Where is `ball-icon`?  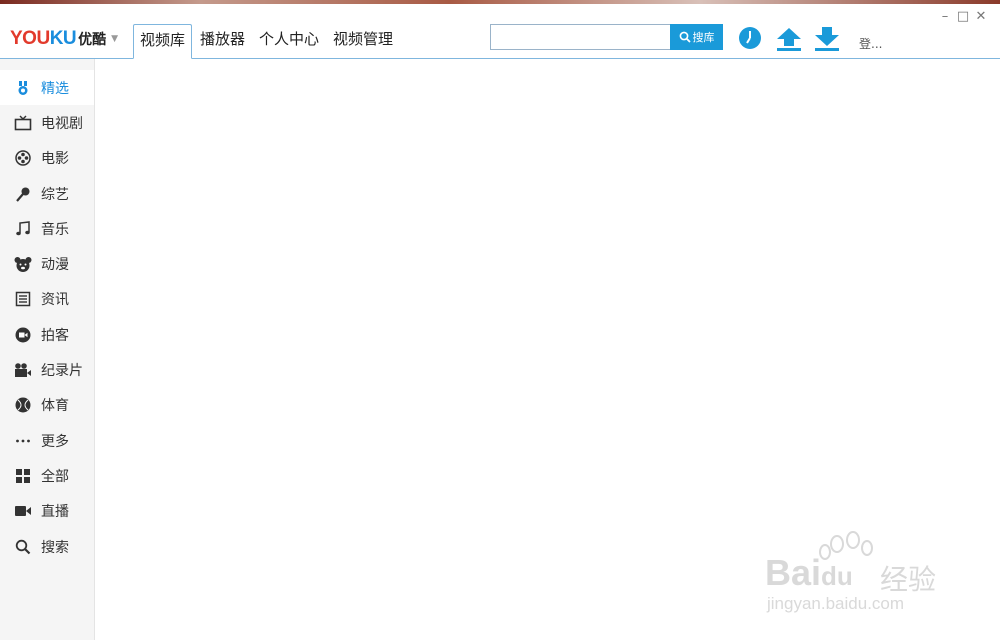
ball-icon is located at coordinates (23, 405).